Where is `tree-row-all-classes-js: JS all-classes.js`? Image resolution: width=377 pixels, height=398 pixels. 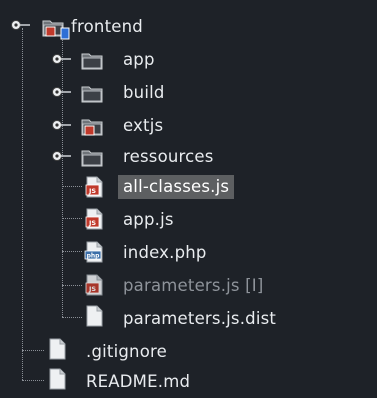 tree-row-all-classes-js: JS all-classes.js is located at coordinates (188, 188).